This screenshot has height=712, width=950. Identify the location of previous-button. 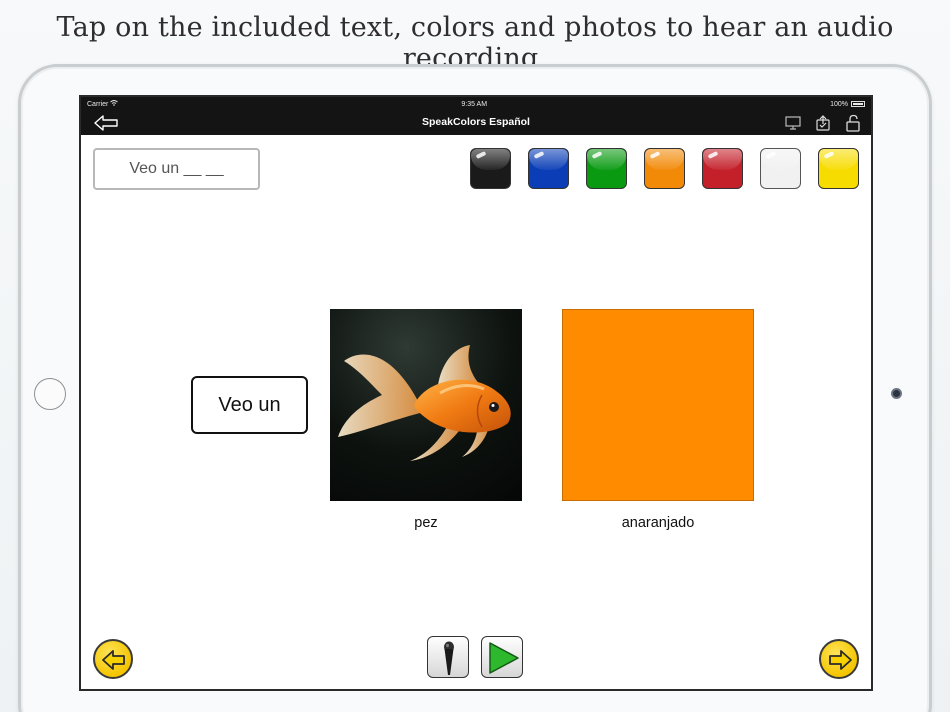
(113, 659).